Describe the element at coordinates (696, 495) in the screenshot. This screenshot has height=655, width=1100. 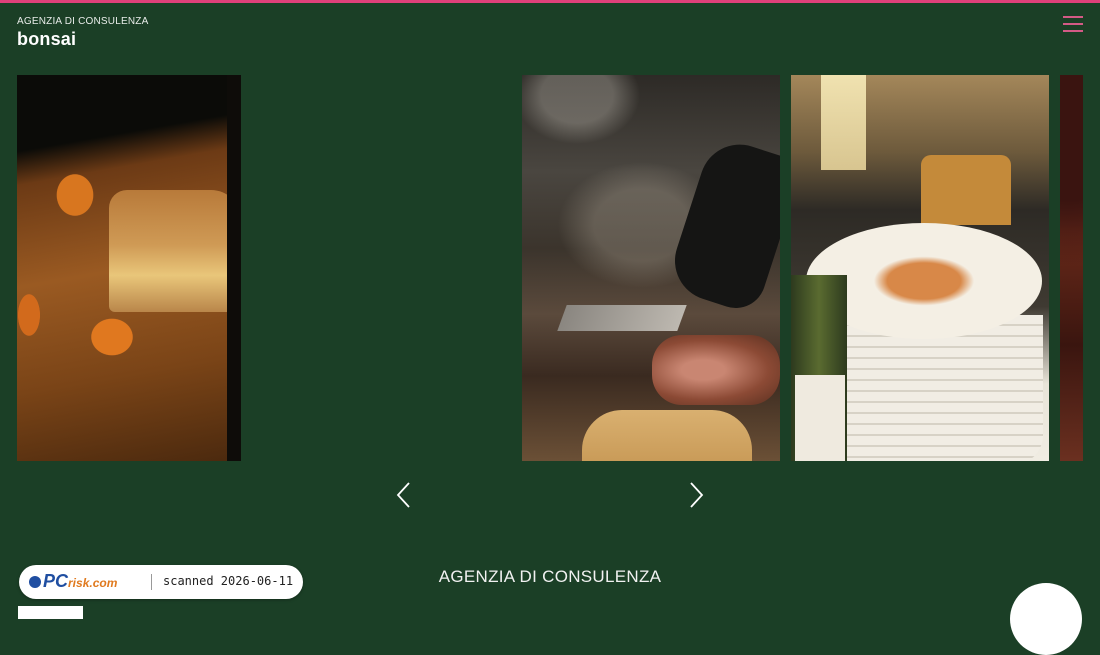
I see `chevron-right-icon` at that location.